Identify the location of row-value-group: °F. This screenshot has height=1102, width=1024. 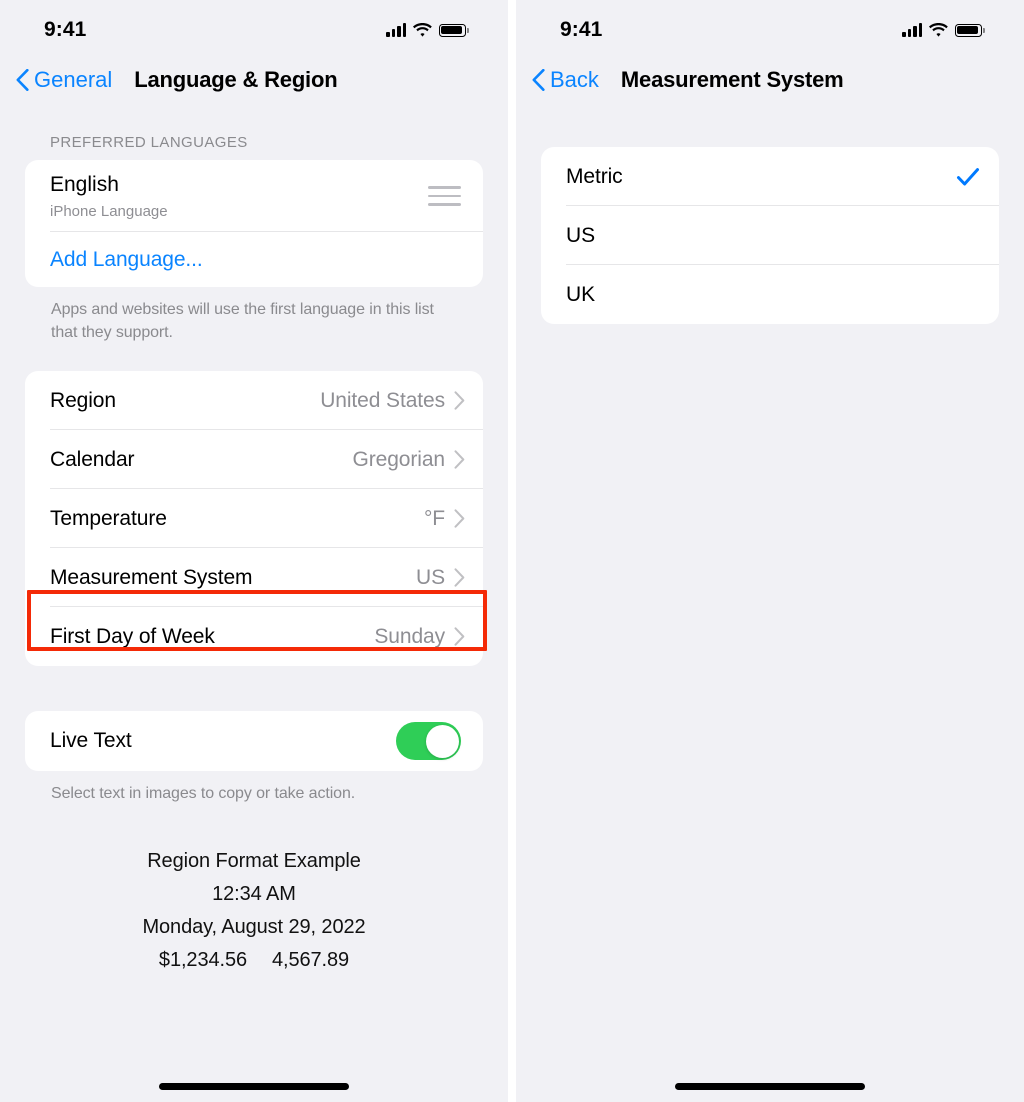
(444, 519).